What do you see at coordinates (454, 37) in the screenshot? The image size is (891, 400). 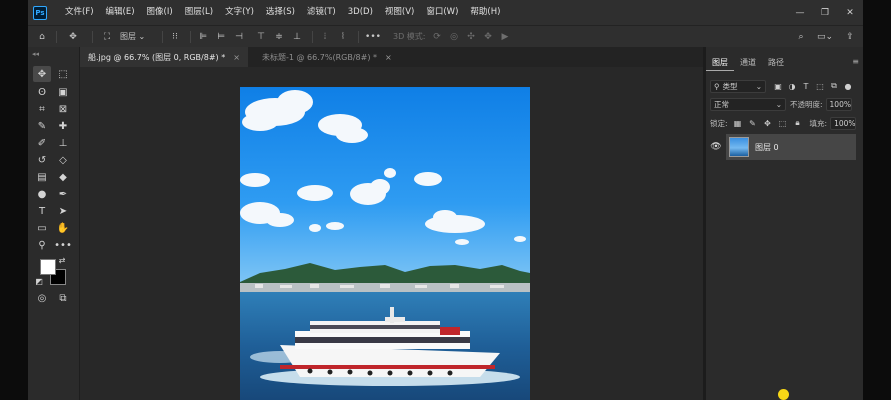 I see `3d-roll-icon: ◎` at bounding box center [454, 37].